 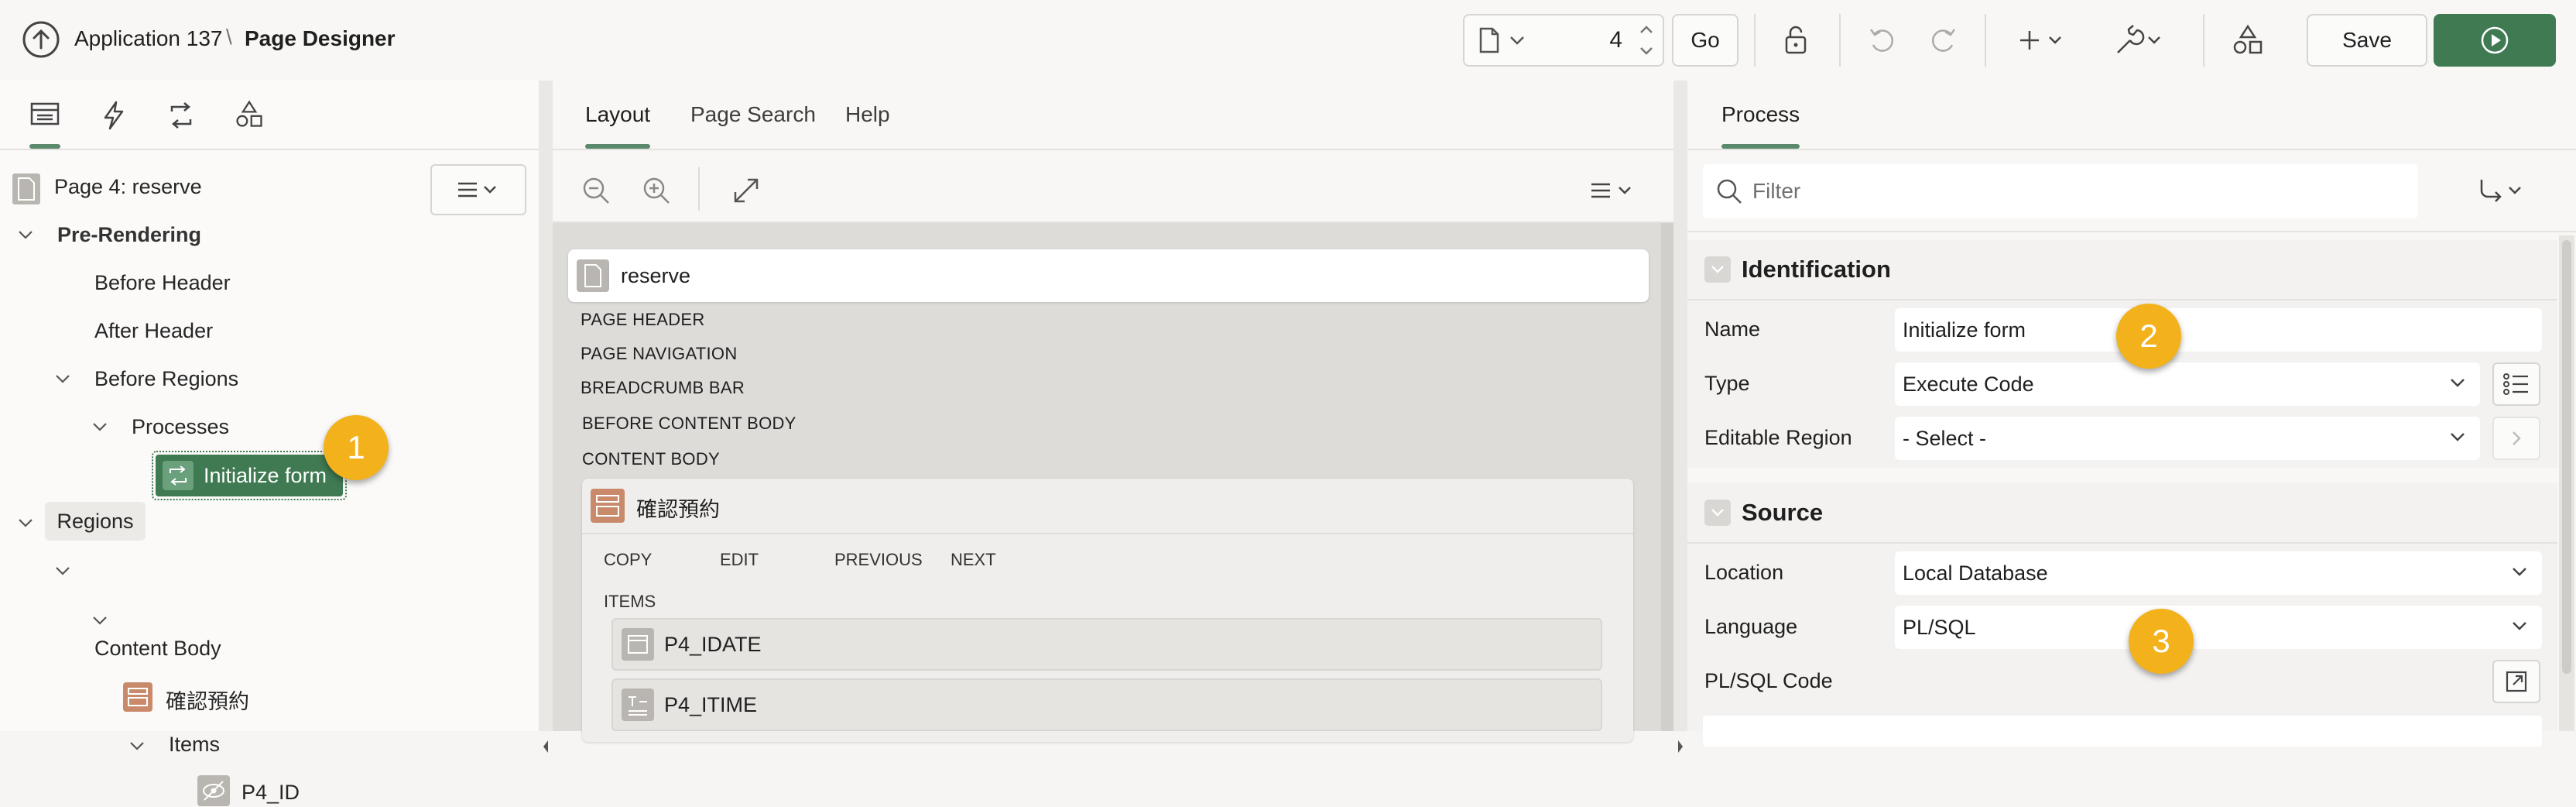 I want to click on location-label: Location, so click(x=1744, y=572).